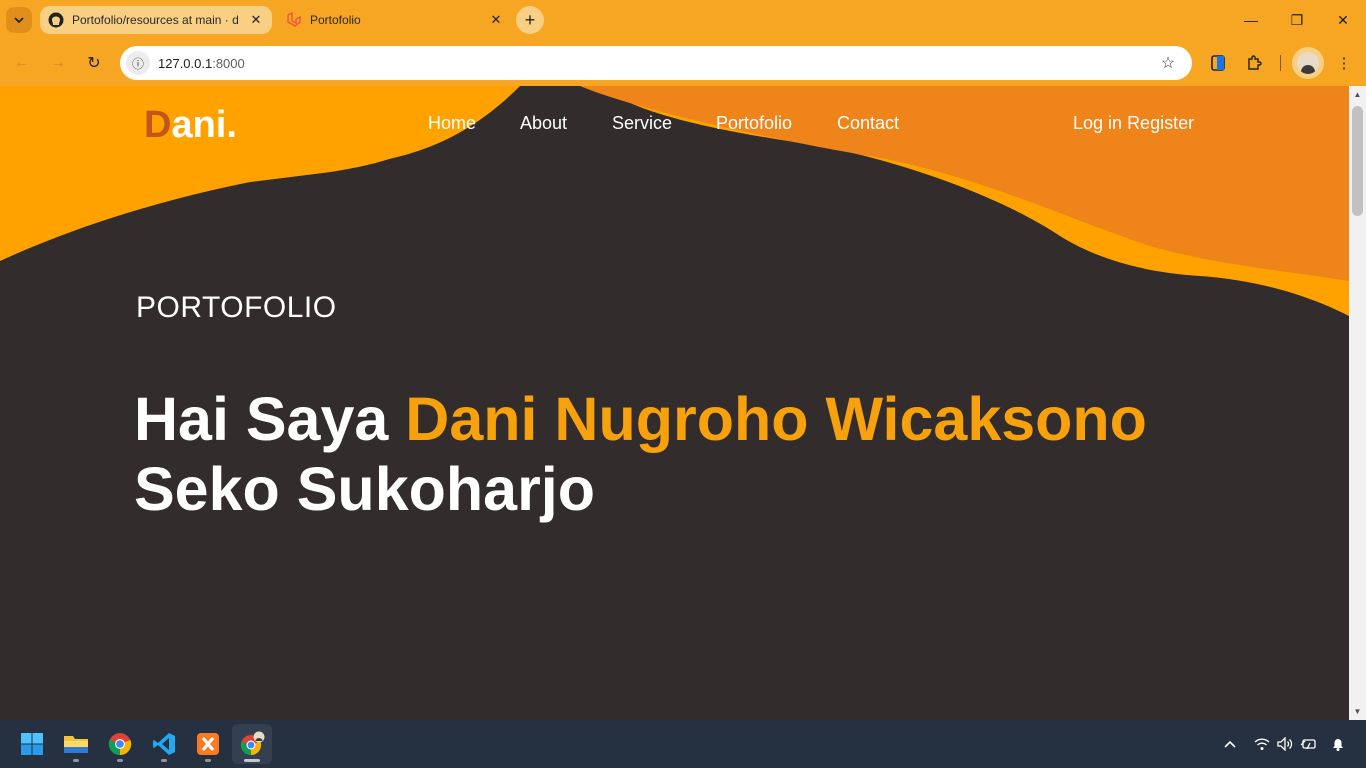 This screenshot has height=768, width=1366. I want to click on tab-title: Portofolio/resources at main · d, so click(155, 20).